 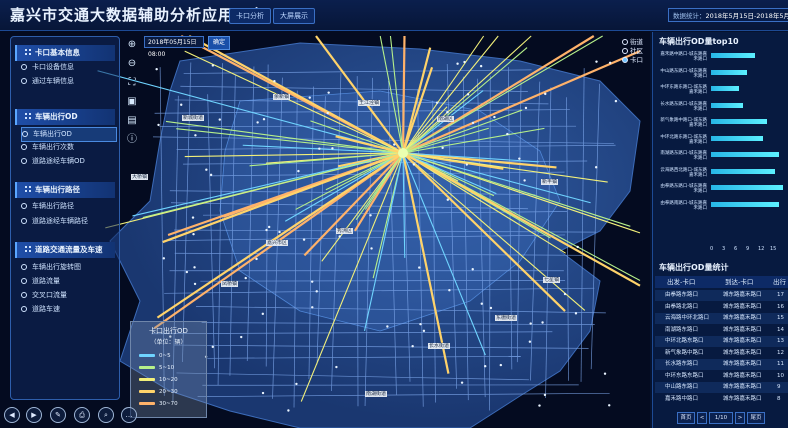 I want to click on sidebar-item: 车辆出行路径, so click(x=68, y=206).